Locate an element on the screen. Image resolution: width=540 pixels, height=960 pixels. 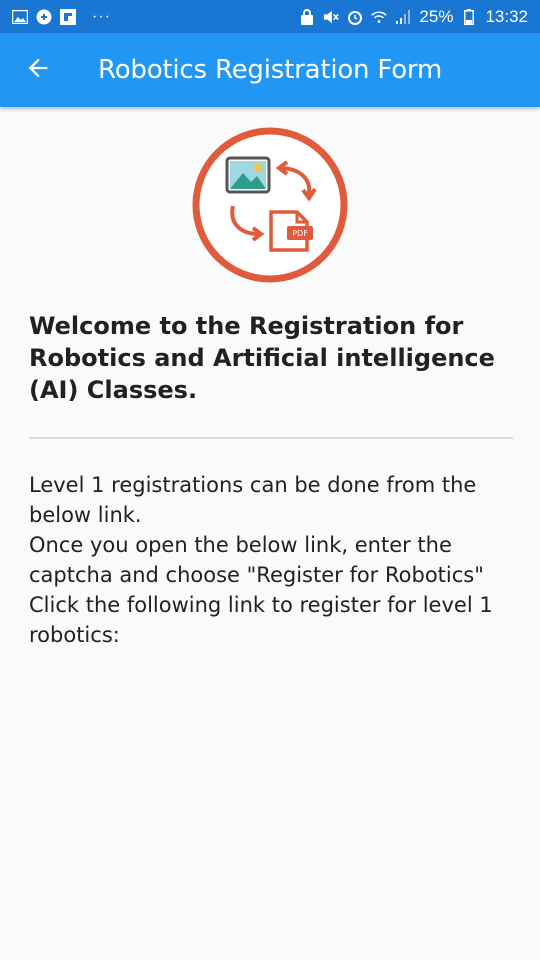
battery-percent: 25% is located at coordinates (436, 16).